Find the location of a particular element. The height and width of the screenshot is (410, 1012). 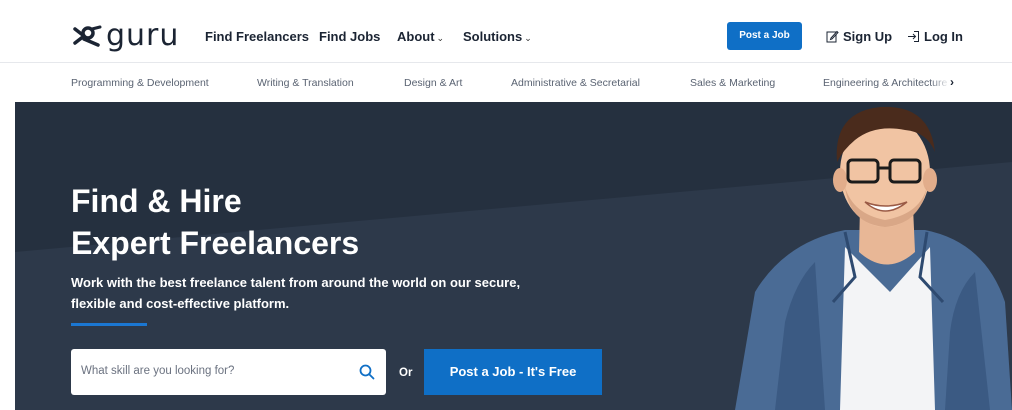

hero-accent-line is located at coordinates (109, 324).